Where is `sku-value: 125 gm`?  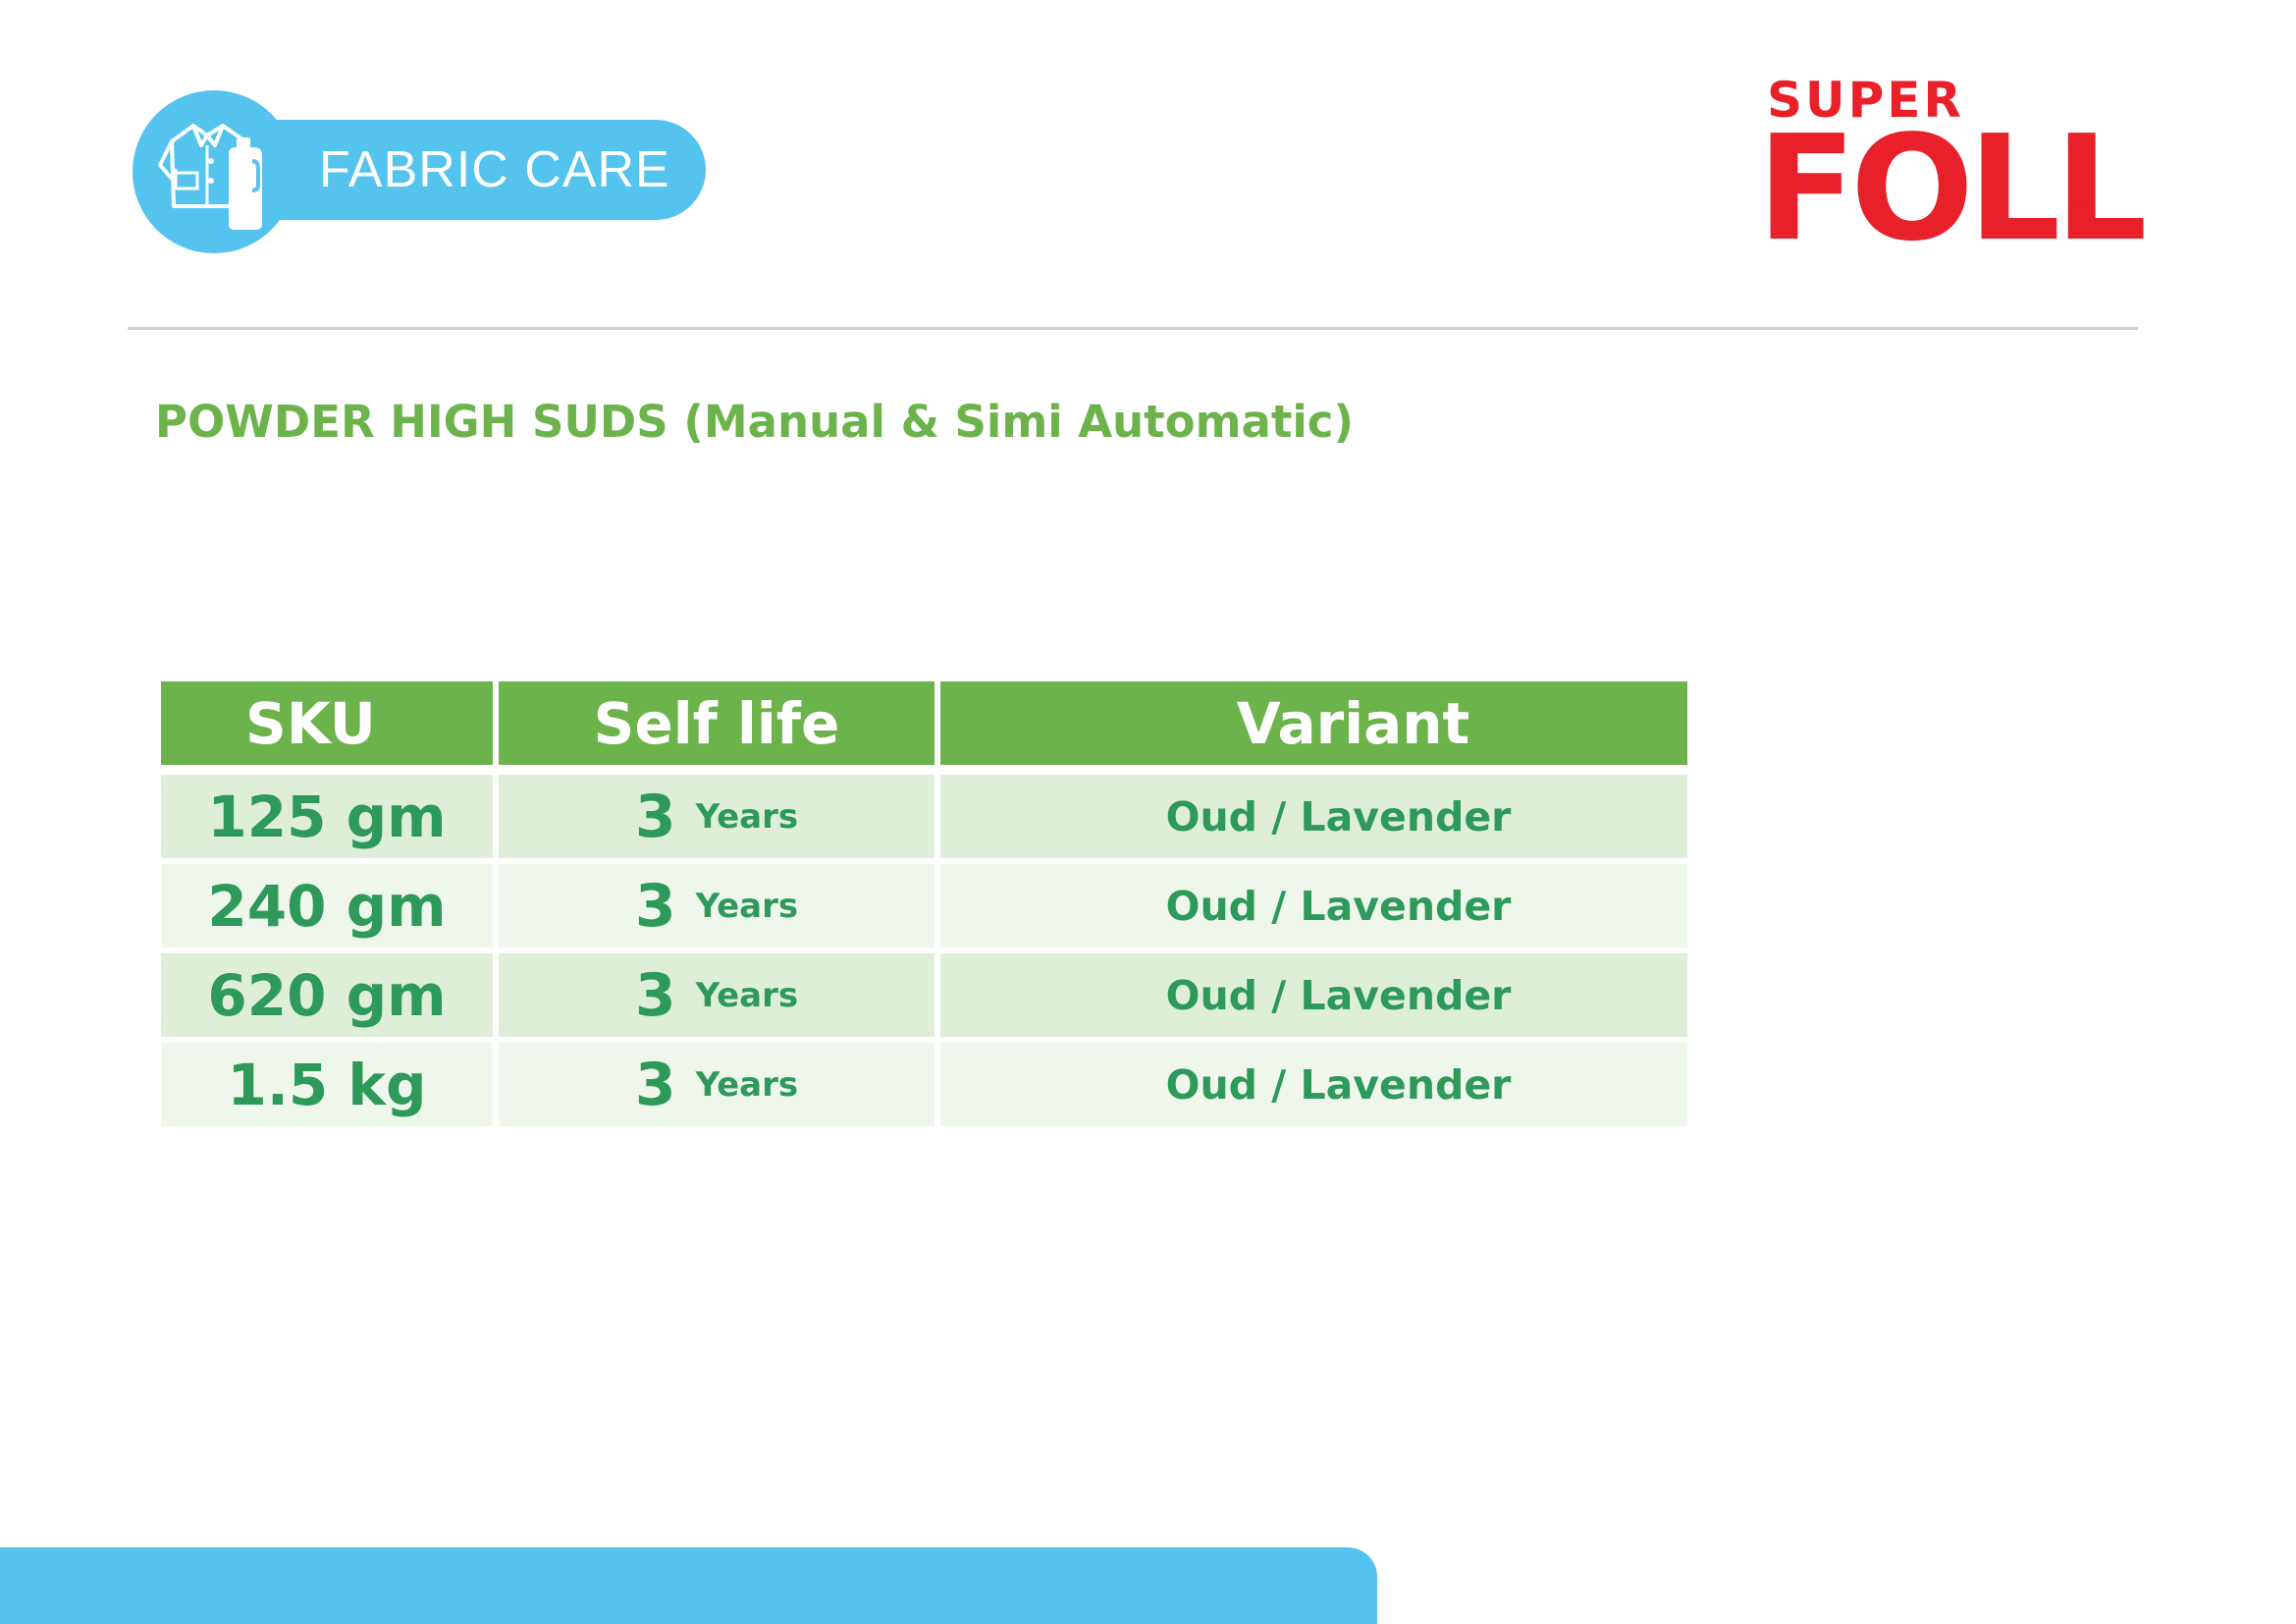
sku-value: 125 gm is located at coordinates (327, 816).